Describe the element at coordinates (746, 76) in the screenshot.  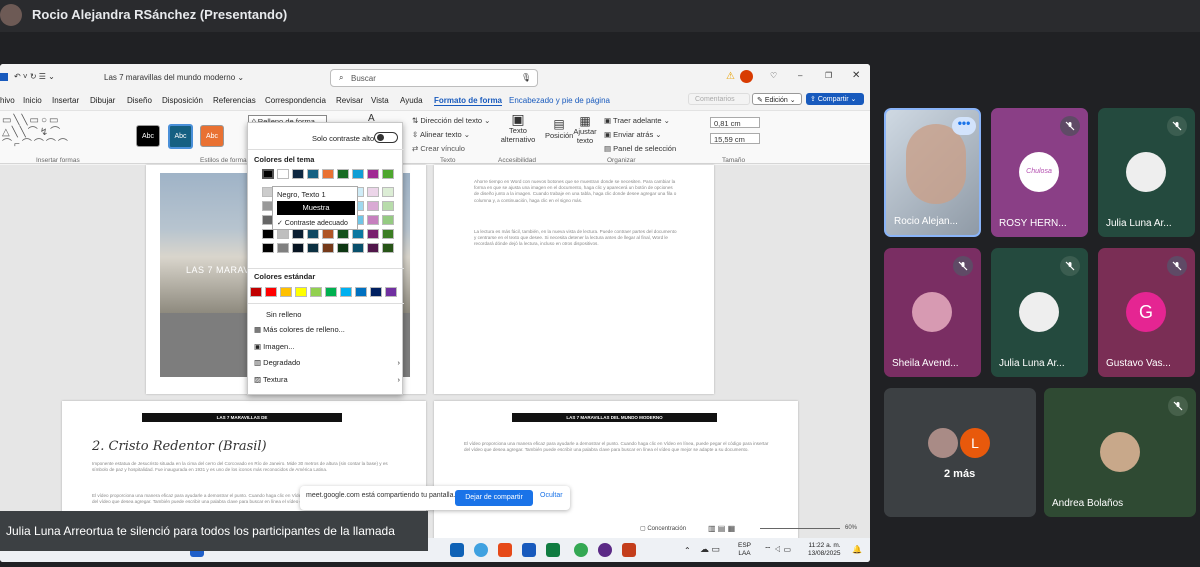
I see `user-avatar` at that location.